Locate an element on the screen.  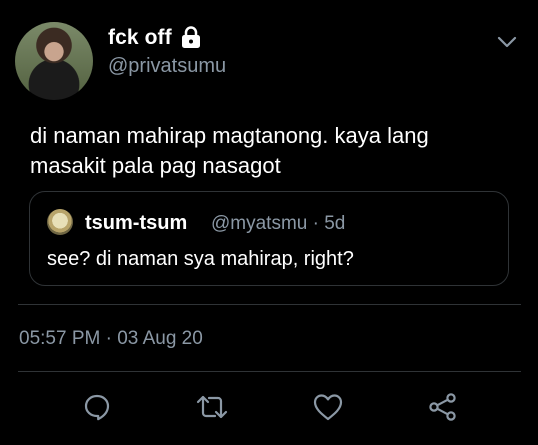
reply-icon is located at coordinates (97, 407).